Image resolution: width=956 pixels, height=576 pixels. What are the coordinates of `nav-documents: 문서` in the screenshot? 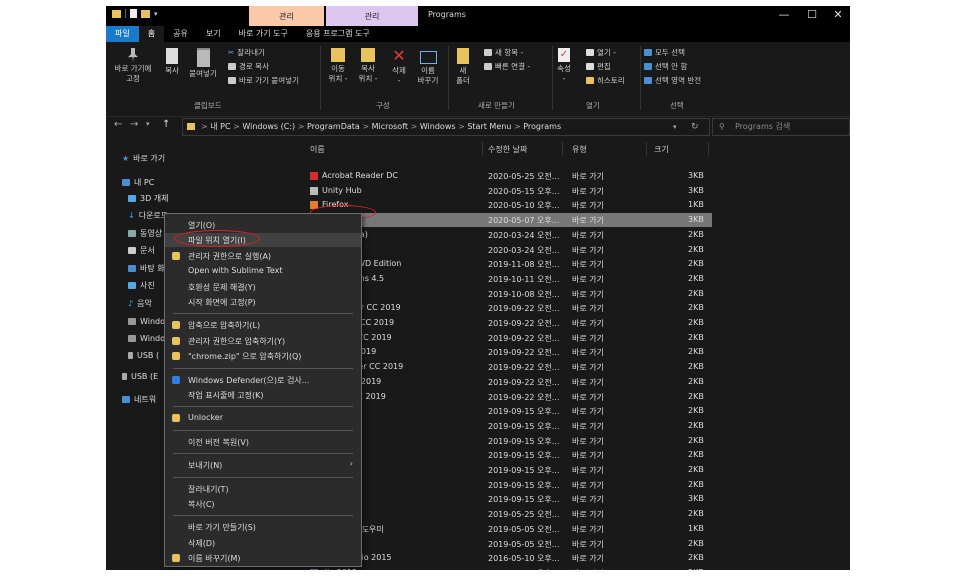 It's located at (141, 250).